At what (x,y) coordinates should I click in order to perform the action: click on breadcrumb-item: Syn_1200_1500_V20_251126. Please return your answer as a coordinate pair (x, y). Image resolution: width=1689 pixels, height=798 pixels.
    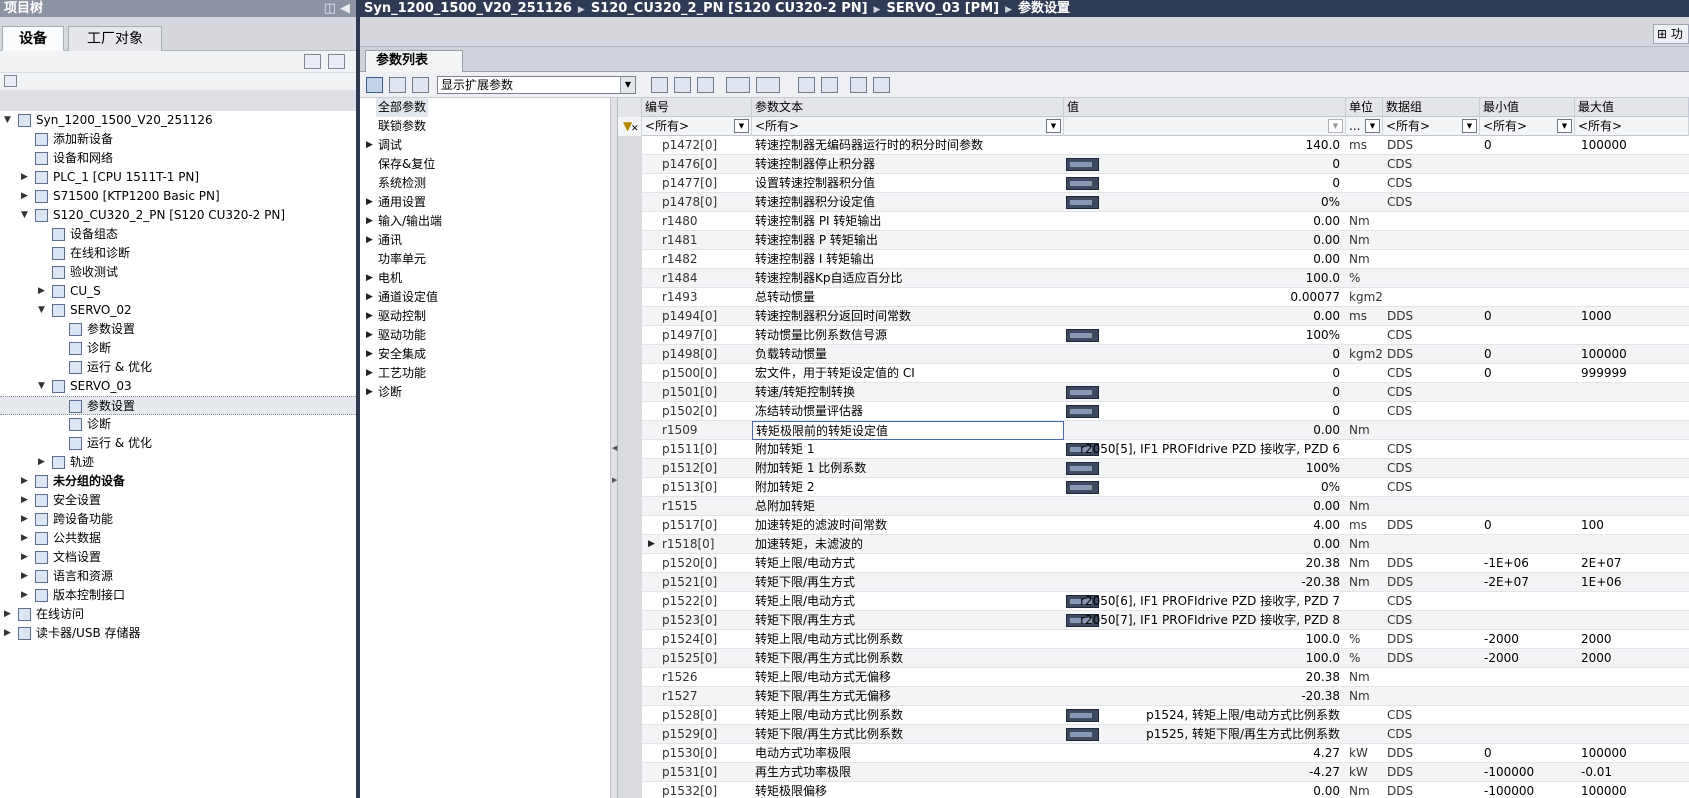
    Looking at the image, I should click on (468, 8).